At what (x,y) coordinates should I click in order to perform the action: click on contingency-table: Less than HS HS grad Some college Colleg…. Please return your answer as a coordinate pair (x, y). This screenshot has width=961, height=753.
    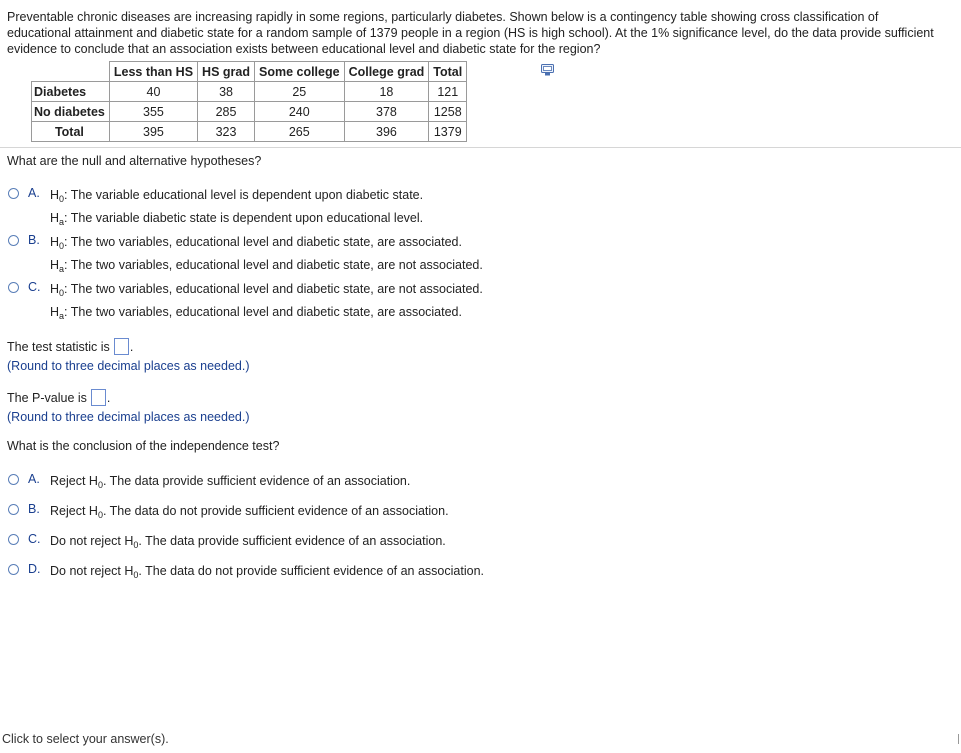
    Looking at the image, I should click on (249, 101).